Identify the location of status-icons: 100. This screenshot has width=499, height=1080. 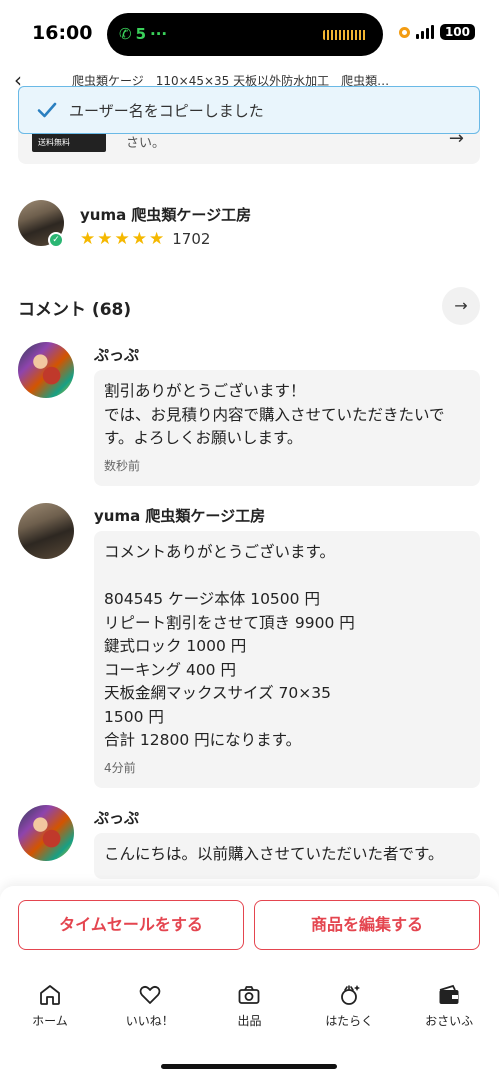
(436, 32).